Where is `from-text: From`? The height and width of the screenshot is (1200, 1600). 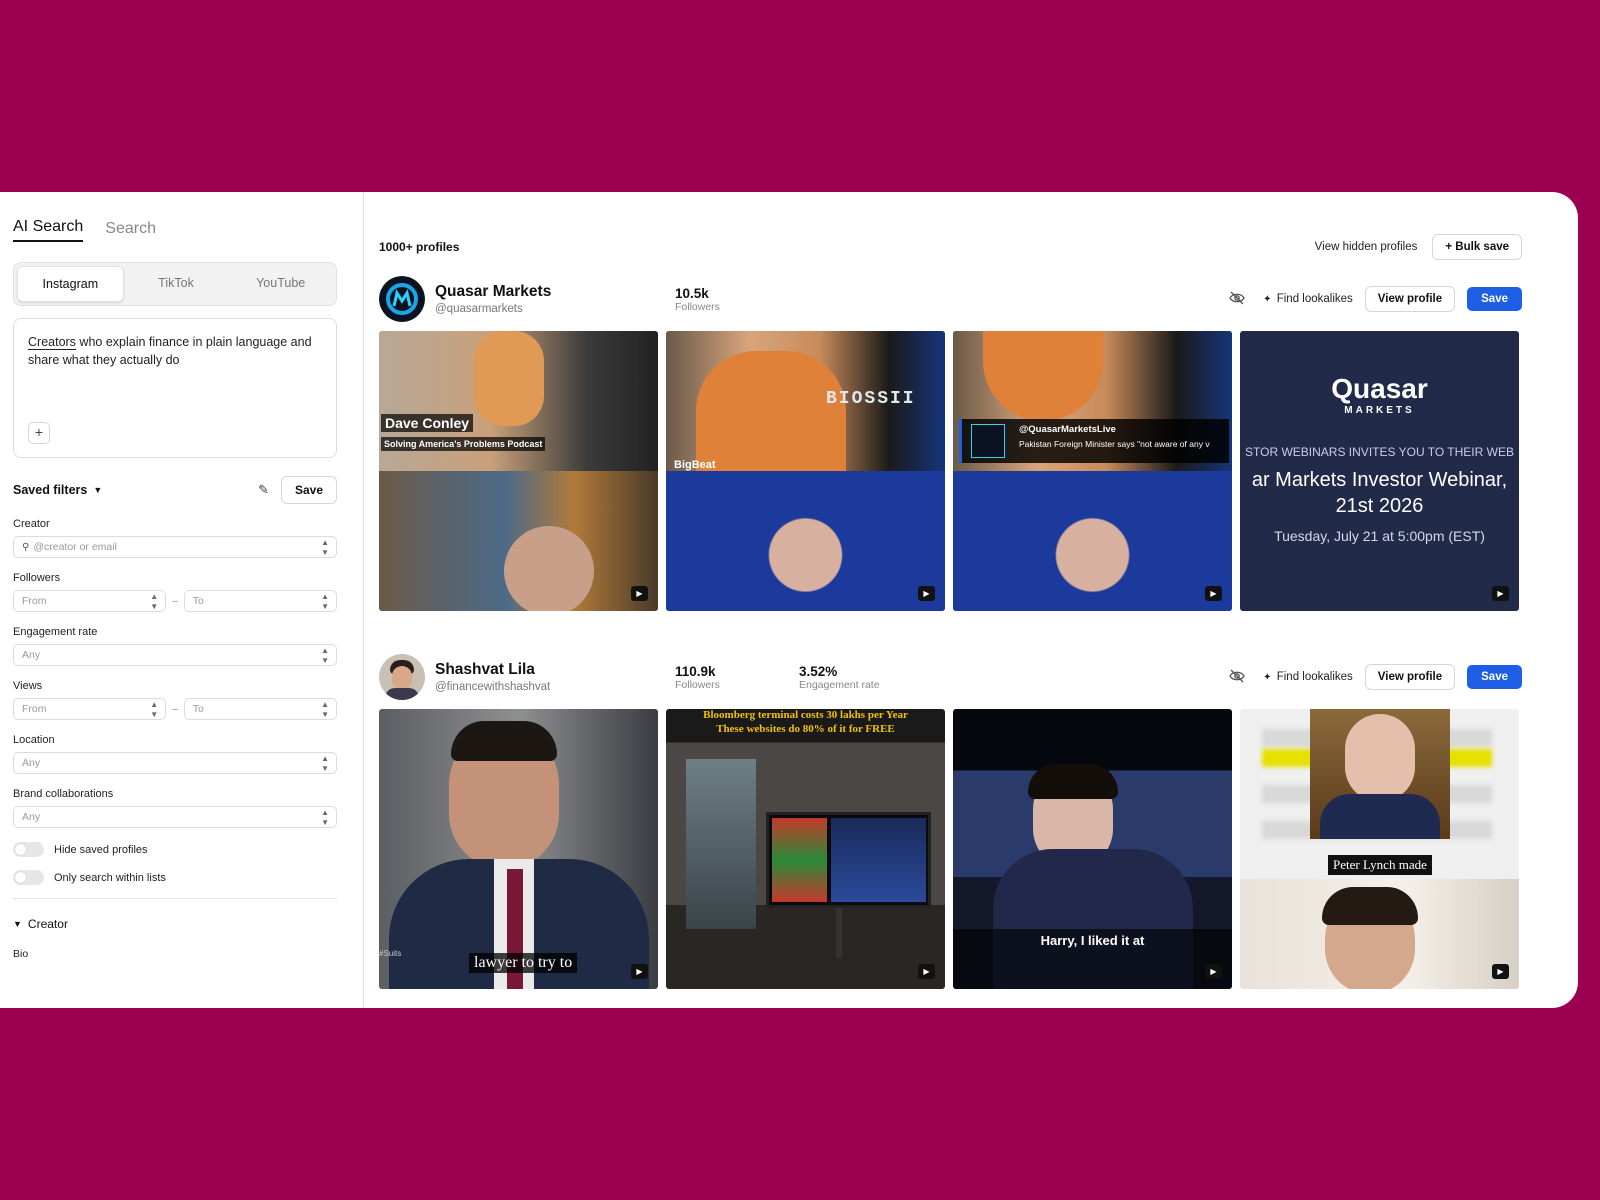 from-text: From is located at coordinates (34, 601).